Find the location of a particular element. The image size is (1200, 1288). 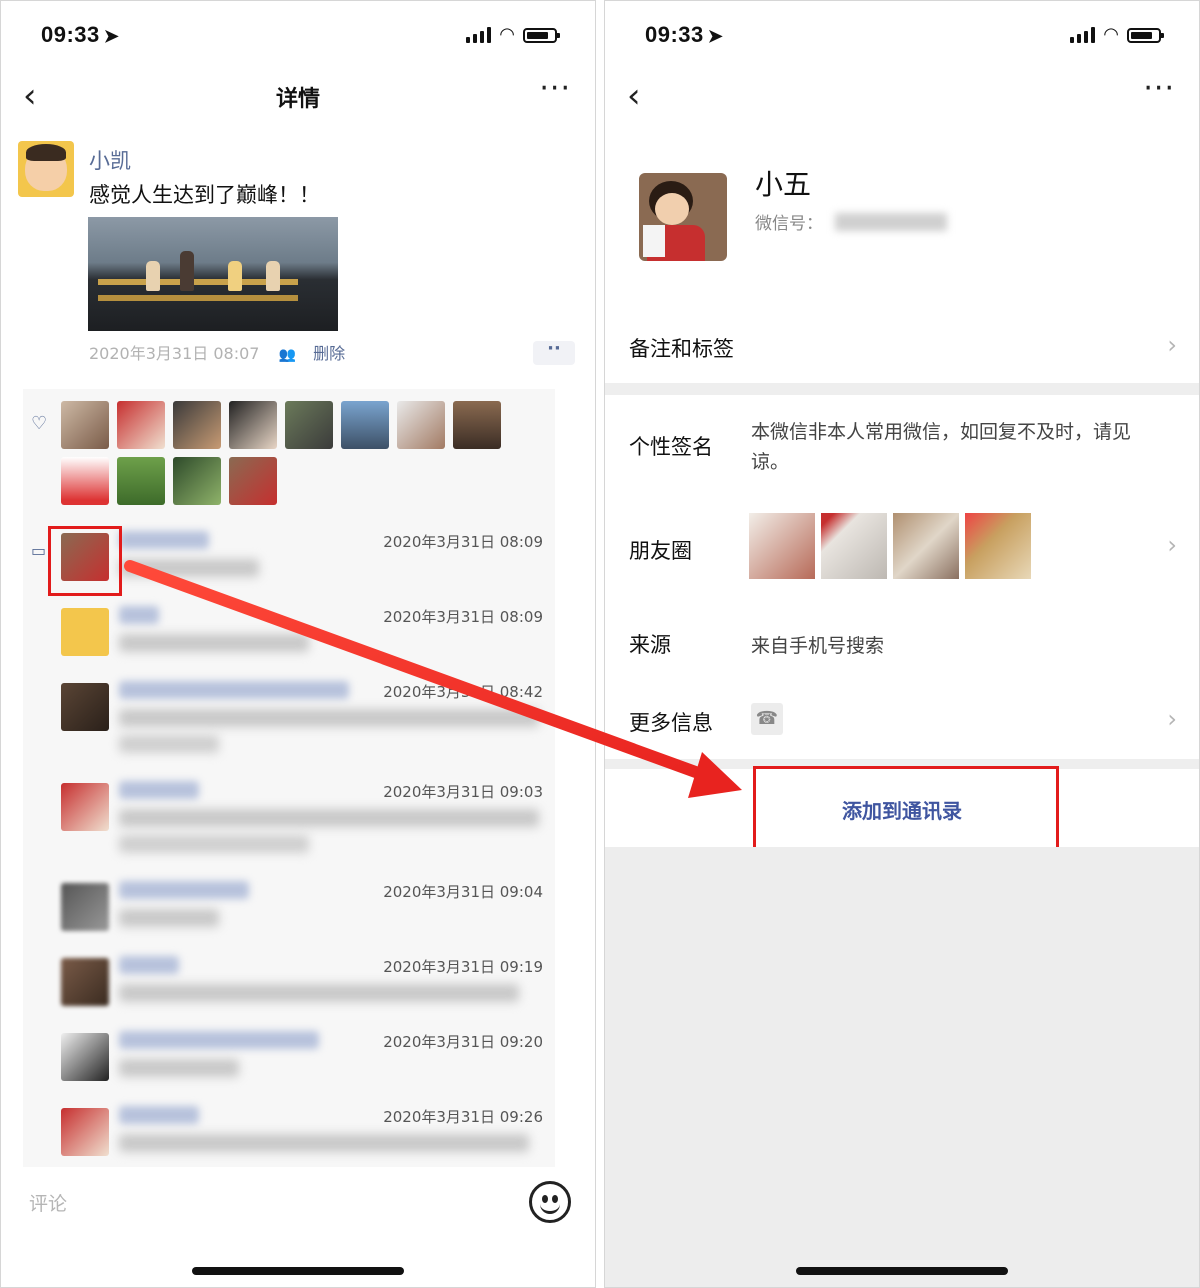

highlighted-commenter-box is located at coordinates (85, 561).